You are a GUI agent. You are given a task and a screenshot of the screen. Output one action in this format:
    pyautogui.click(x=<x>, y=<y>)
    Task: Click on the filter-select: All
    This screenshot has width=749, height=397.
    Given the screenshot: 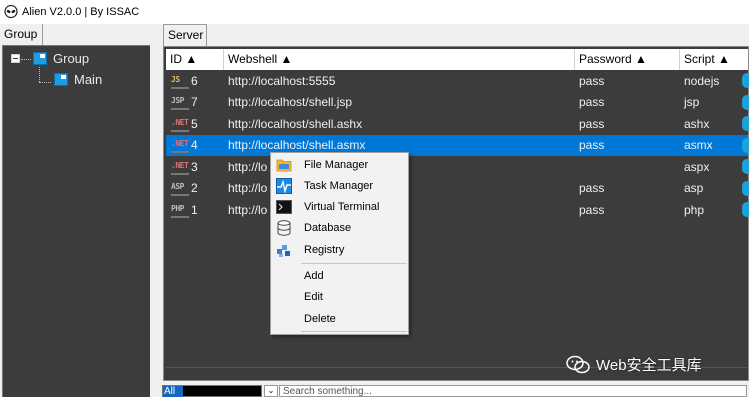 What is the action you would take?
    pyautogui.click(x=212, y=391)
    